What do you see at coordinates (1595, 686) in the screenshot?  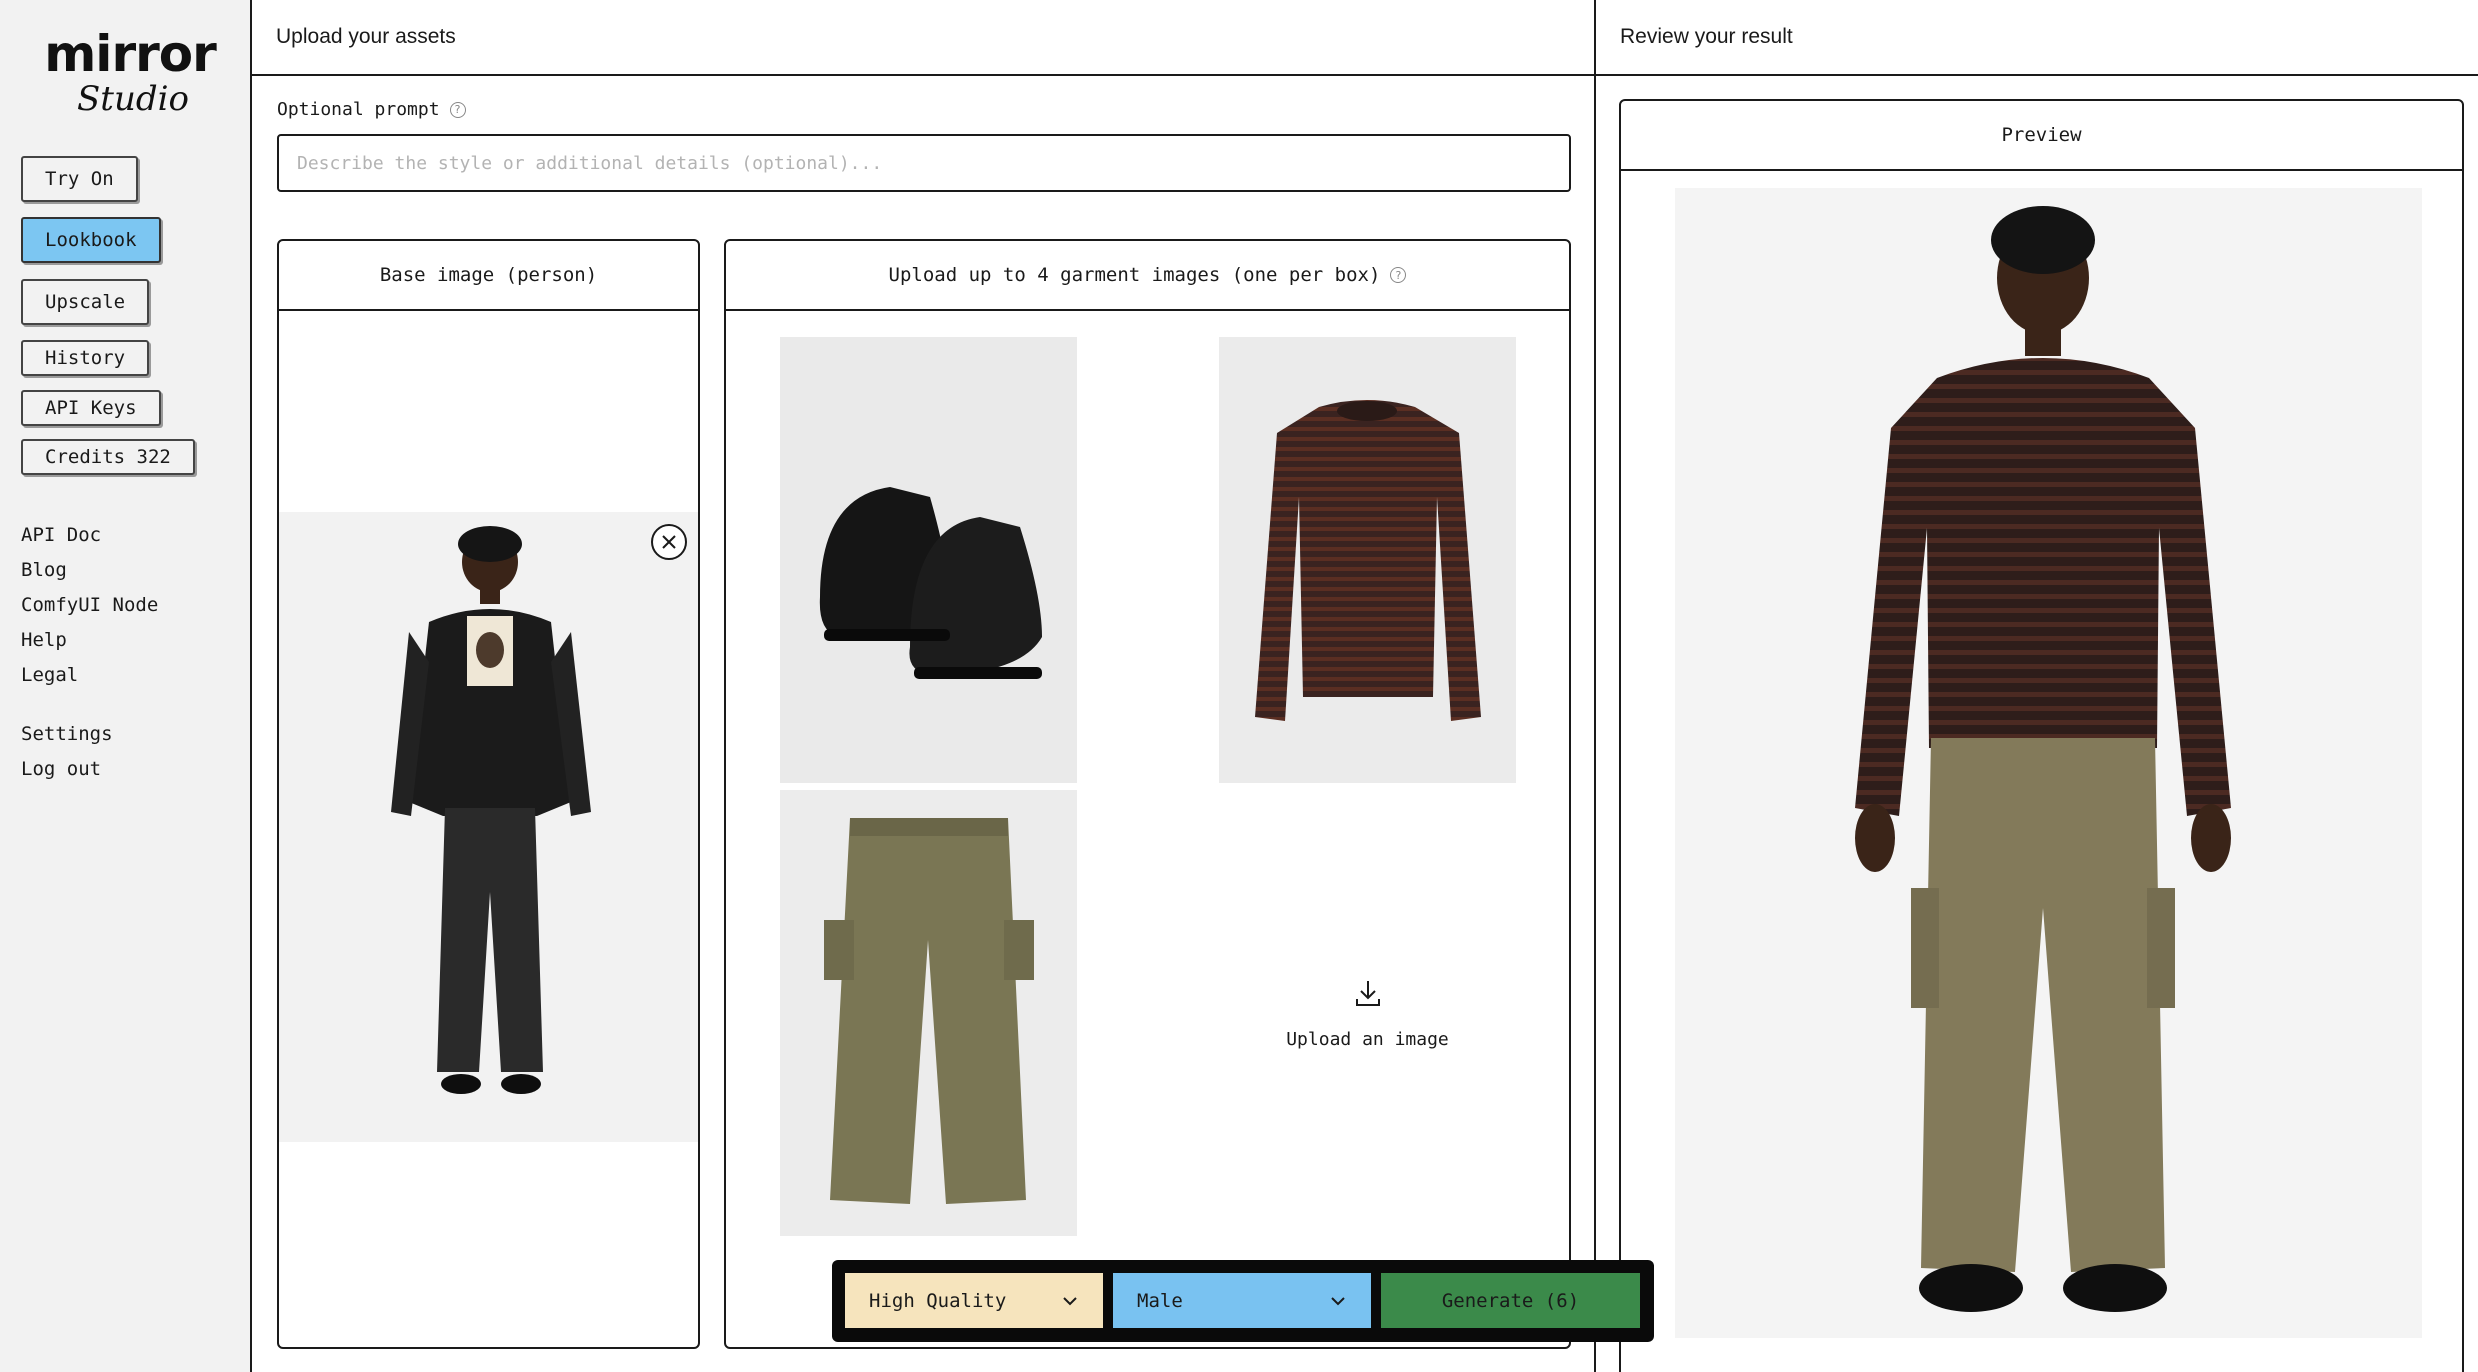 I see `column-divider` at bounding box center [1595, 686].